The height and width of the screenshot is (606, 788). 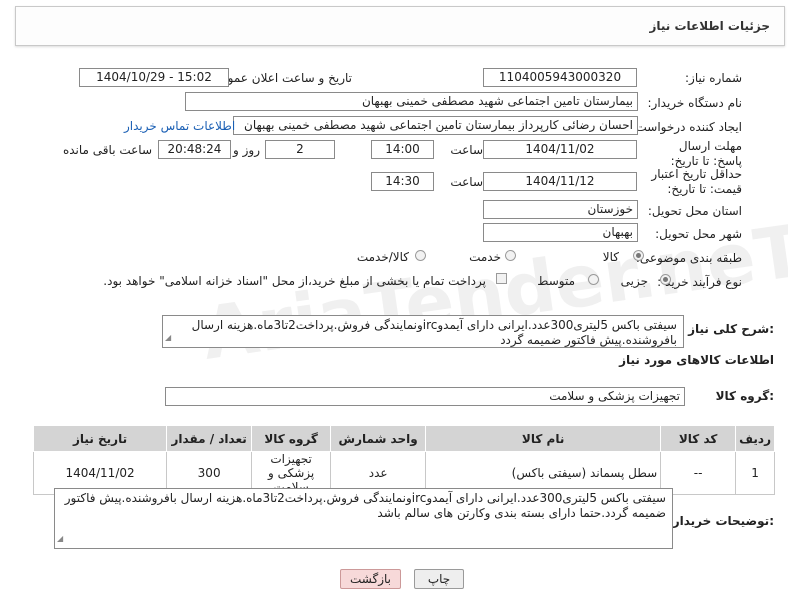 I want to click on col-code: کد کالا, so click(x=698, y=438).